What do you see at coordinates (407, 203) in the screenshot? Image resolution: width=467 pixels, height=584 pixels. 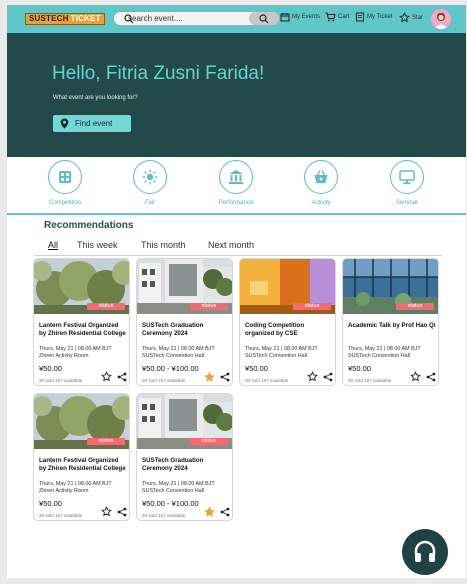 I see `category-label: Seminar` at bounding box center [407, 203].